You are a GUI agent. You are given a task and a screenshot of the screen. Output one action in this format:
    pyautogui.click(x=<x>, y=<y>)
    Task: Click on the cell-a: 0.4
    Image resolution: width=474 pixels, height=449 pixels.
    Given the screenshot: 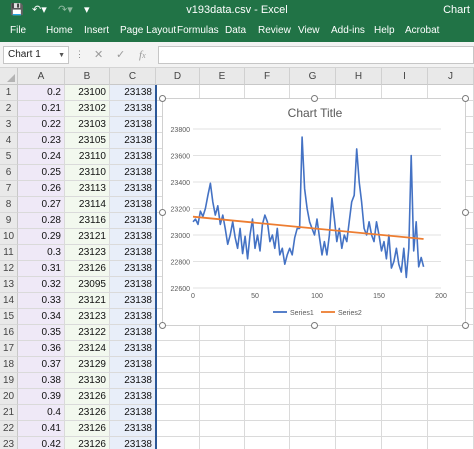 What is the action you would take?
    pyautogui.click(x=41, y=413)
    